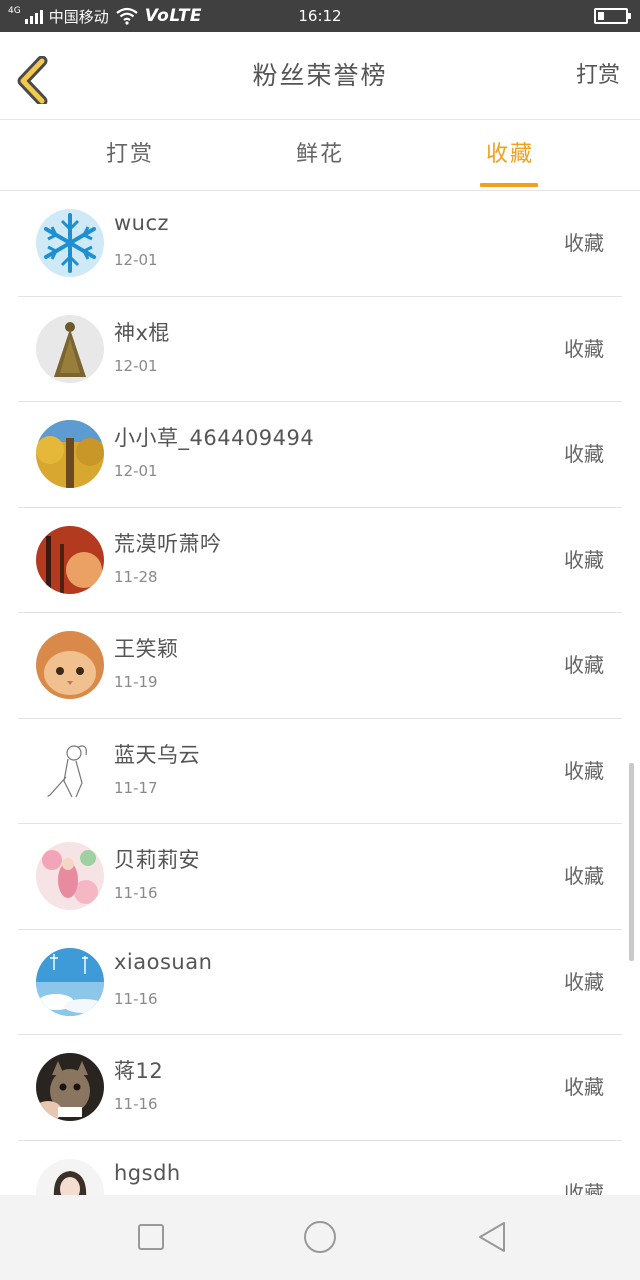  What do you see at coordinates (320, 877) in the screenshot?
I see `list-item: 贝莉莉安 11-16 收藏` at bounding box center [320, 877].